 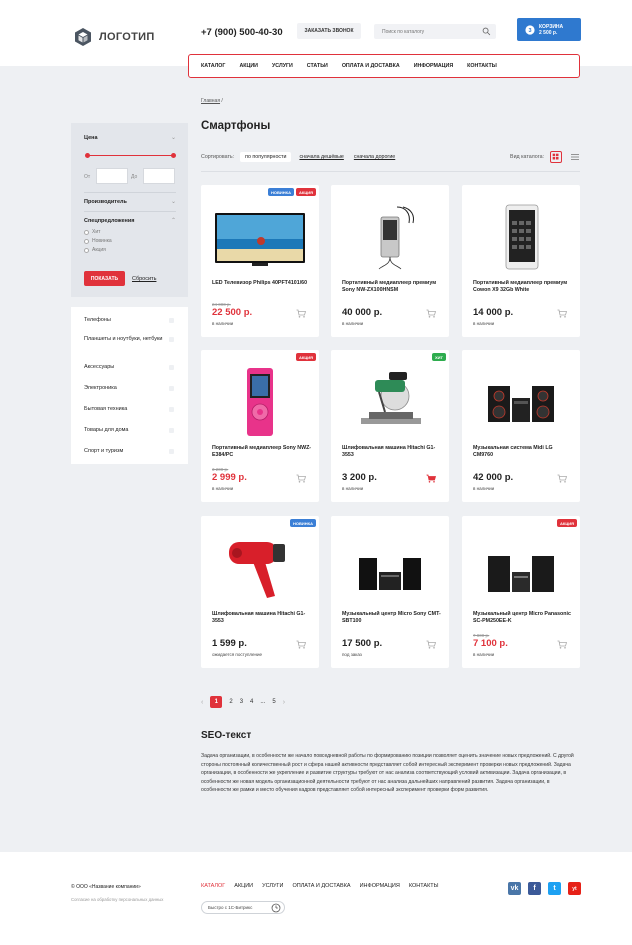 I want to click on footer-nav-delivery: ОПЛАТА И ДОСТАВКА, so click(x=321, y=886).